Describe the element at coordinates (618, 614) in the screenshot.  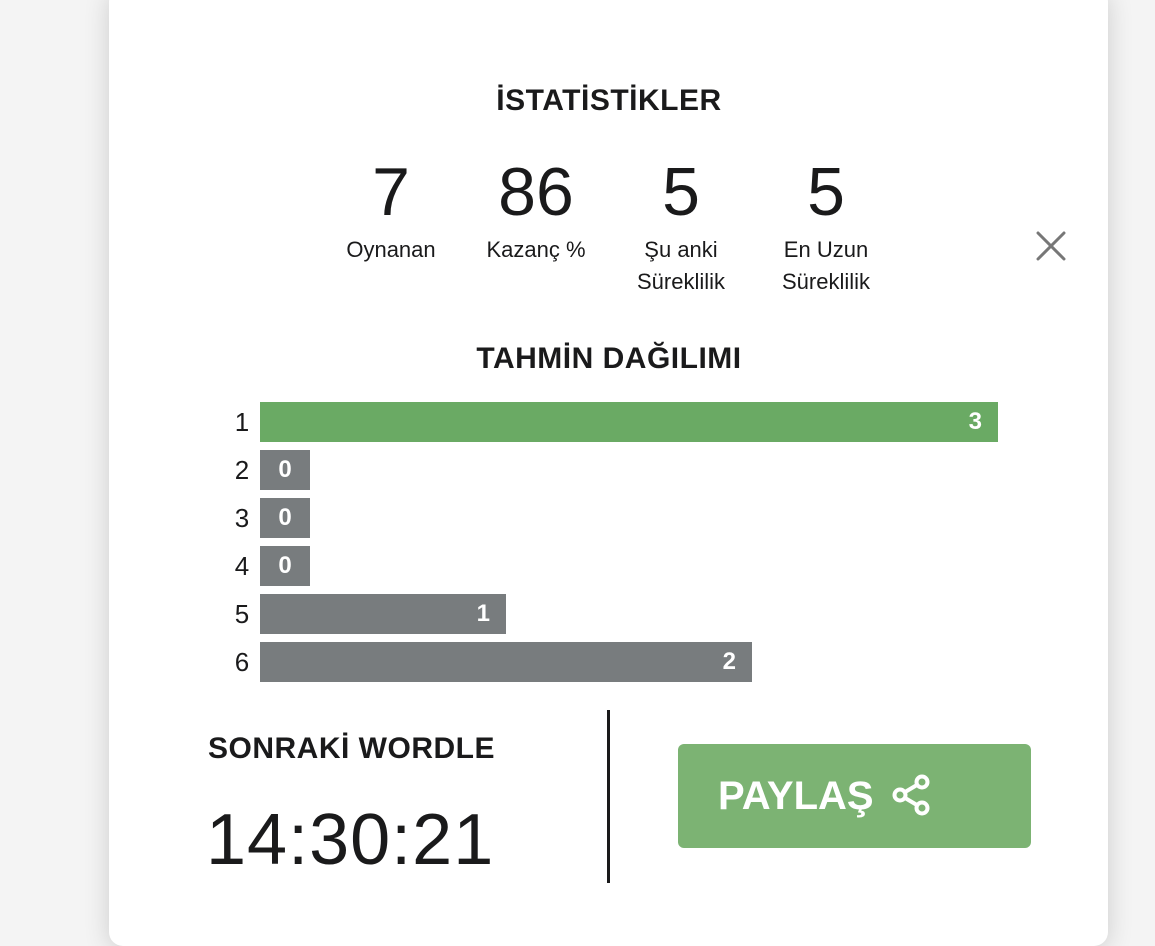
I see `guess-distribution-row: 5 1` at that location.